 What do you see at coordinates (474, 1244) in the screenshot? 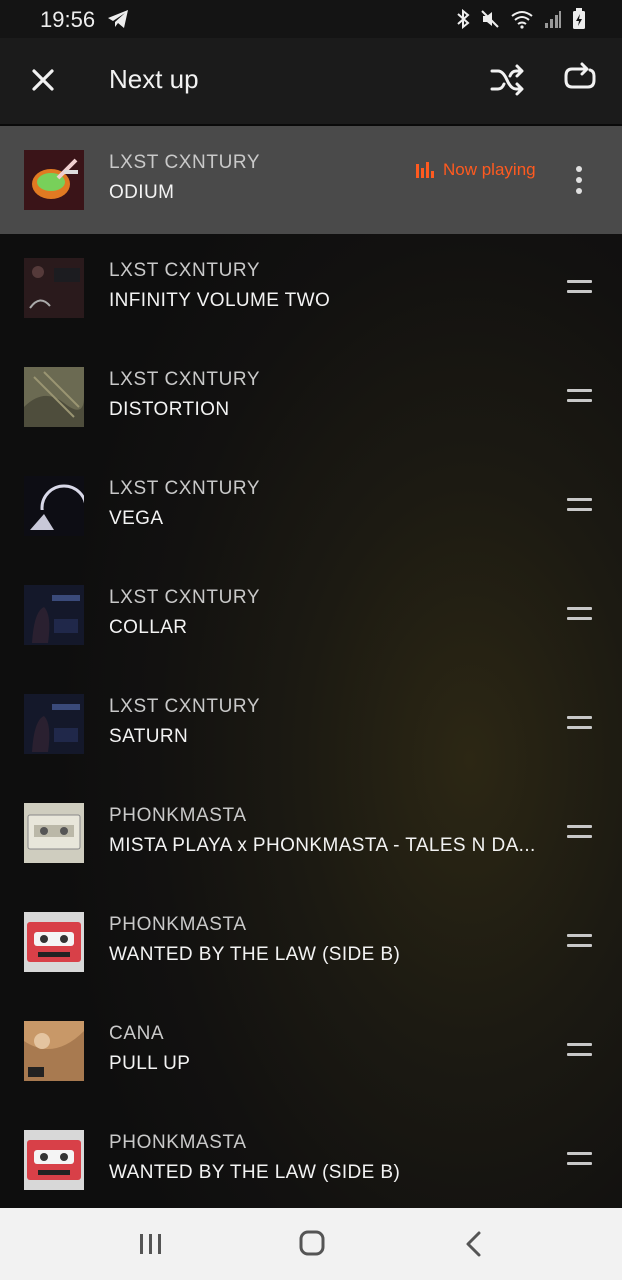
I see `back-icon` at bounding box center [474, 1244].